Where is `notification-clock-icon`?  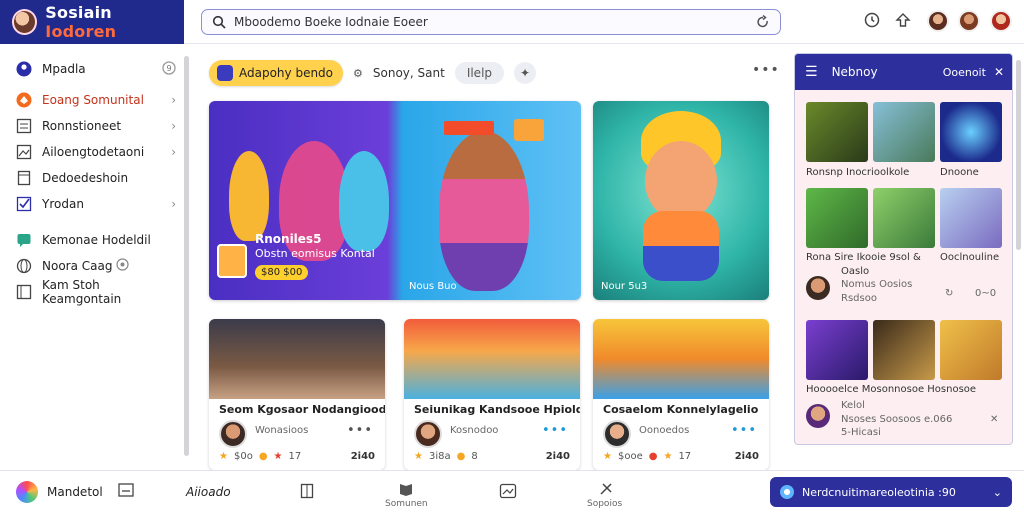
notification-clock-icon is located at coordinates (872, 21).